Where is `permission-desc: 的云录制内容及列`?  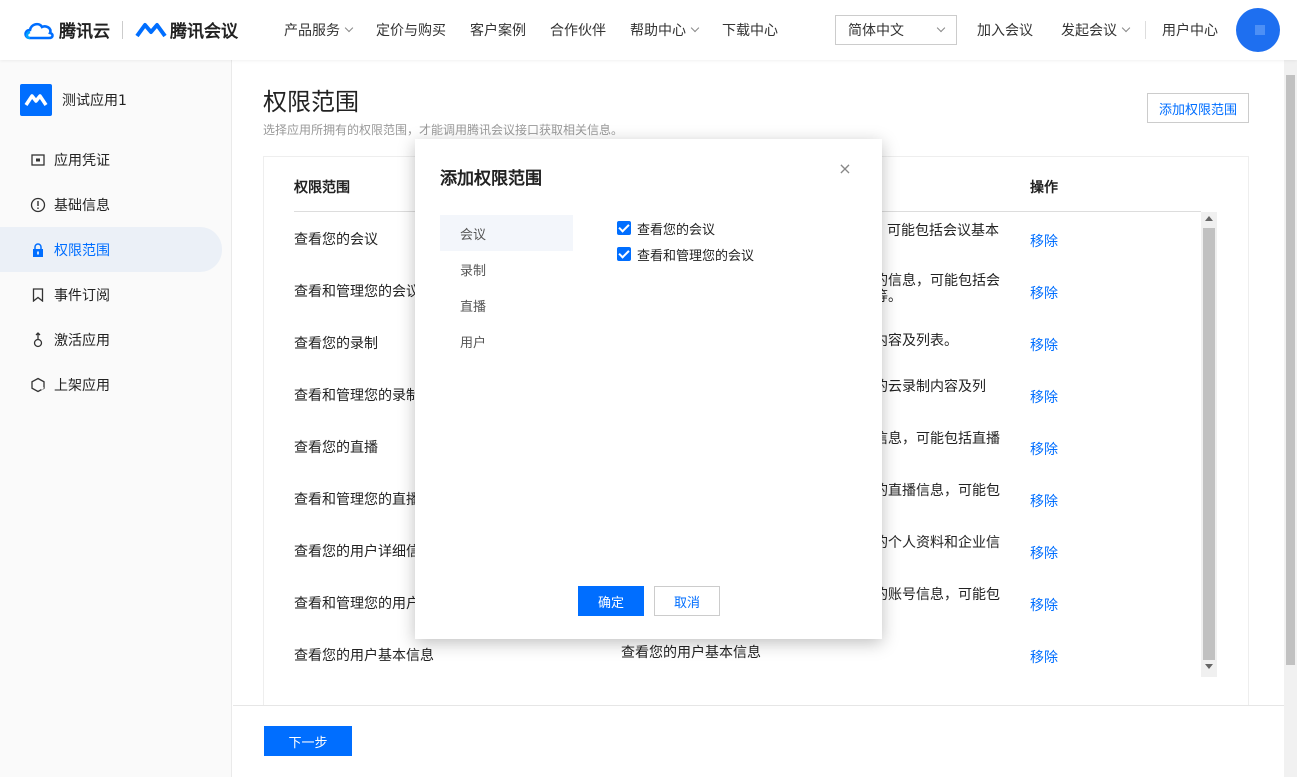
permission-desc: 的云录制内容及列 is located at coordinates (930, 387).